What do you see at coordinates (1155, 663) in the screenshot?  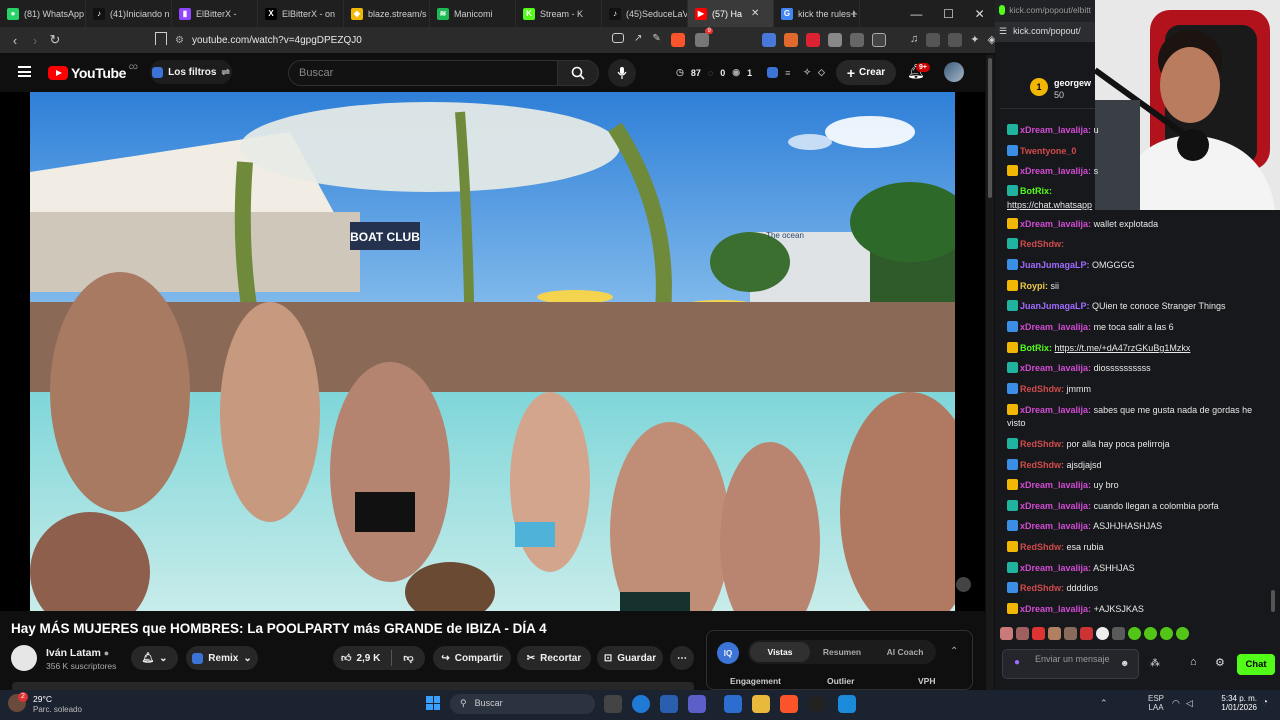 I see `points-icon: ⁂` at bounding box center [1155, 663].